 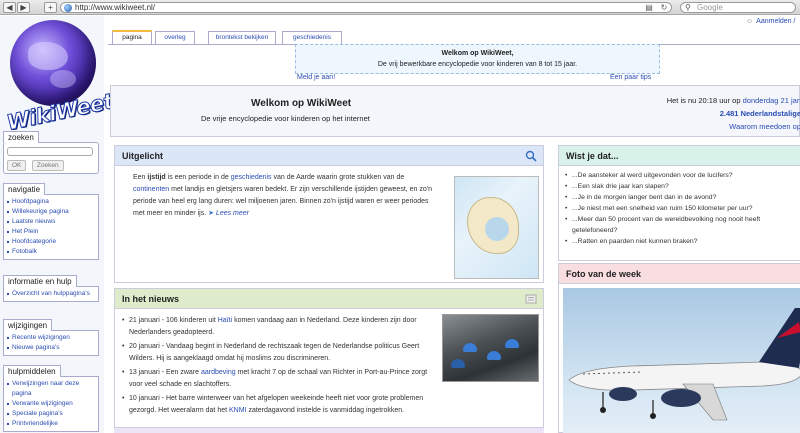 I want to click on ok-button: OK, so click(x=17, y=165).